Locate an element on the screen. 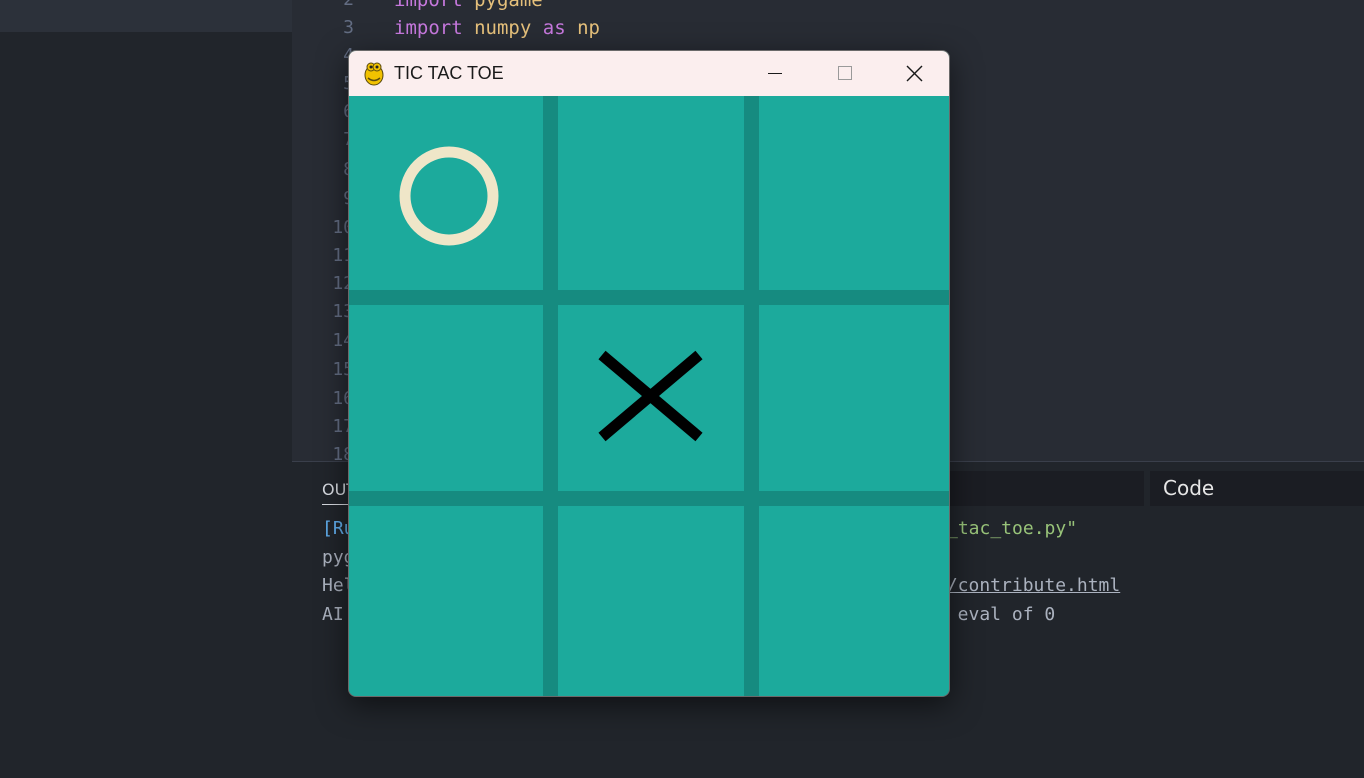 The width and height of the screenshot is (1364, 778). close-icon is located at coordinates (914, 73).